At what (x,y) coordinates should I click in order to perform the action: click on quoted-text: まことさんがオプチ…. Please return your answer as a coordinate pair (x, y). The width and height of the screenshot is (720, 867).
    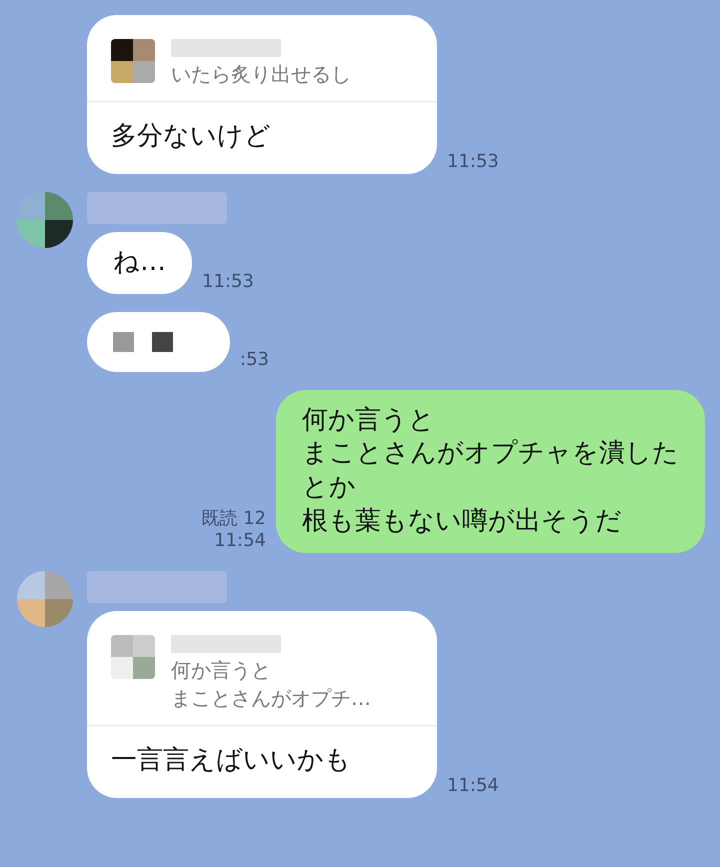
    Looking at the image, I should click on (271, 697).